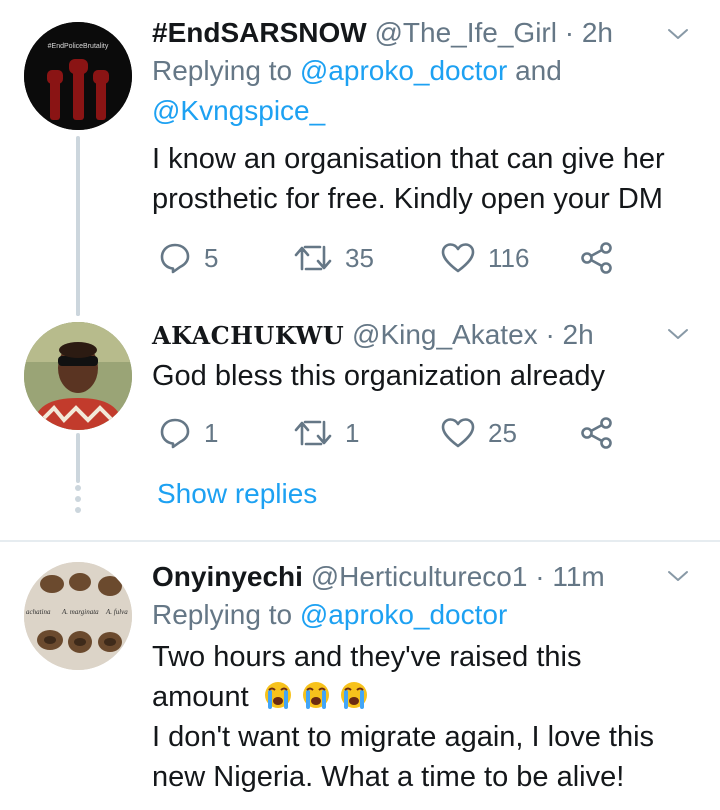 Image resolution: width=720 pixels, height=810 pixels. I want to click on user-photo-avatar-image, so click(78, 376).